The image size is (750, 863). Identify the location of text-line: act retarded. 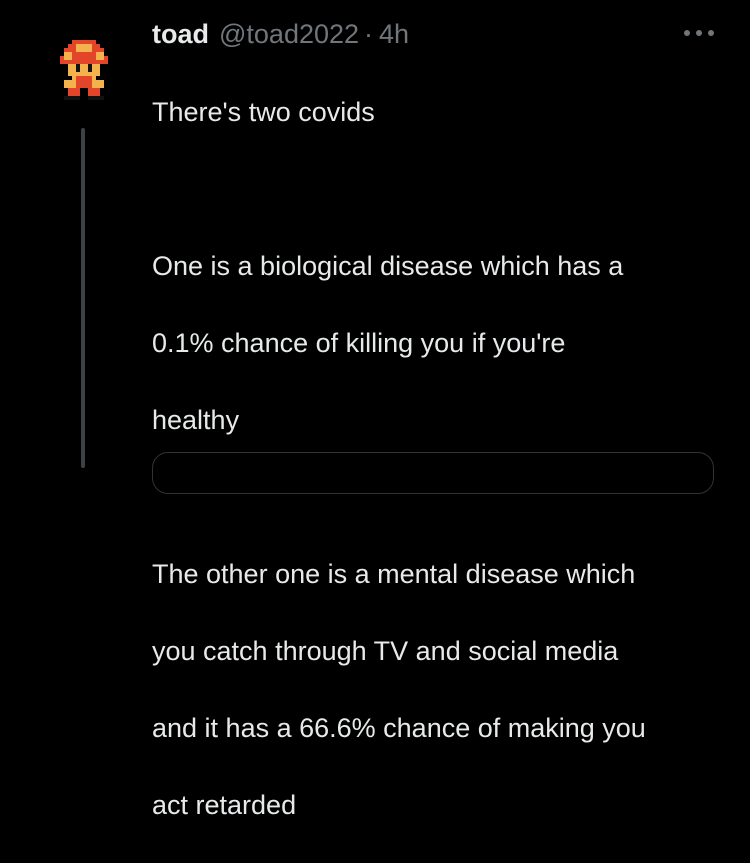
(224, 804).